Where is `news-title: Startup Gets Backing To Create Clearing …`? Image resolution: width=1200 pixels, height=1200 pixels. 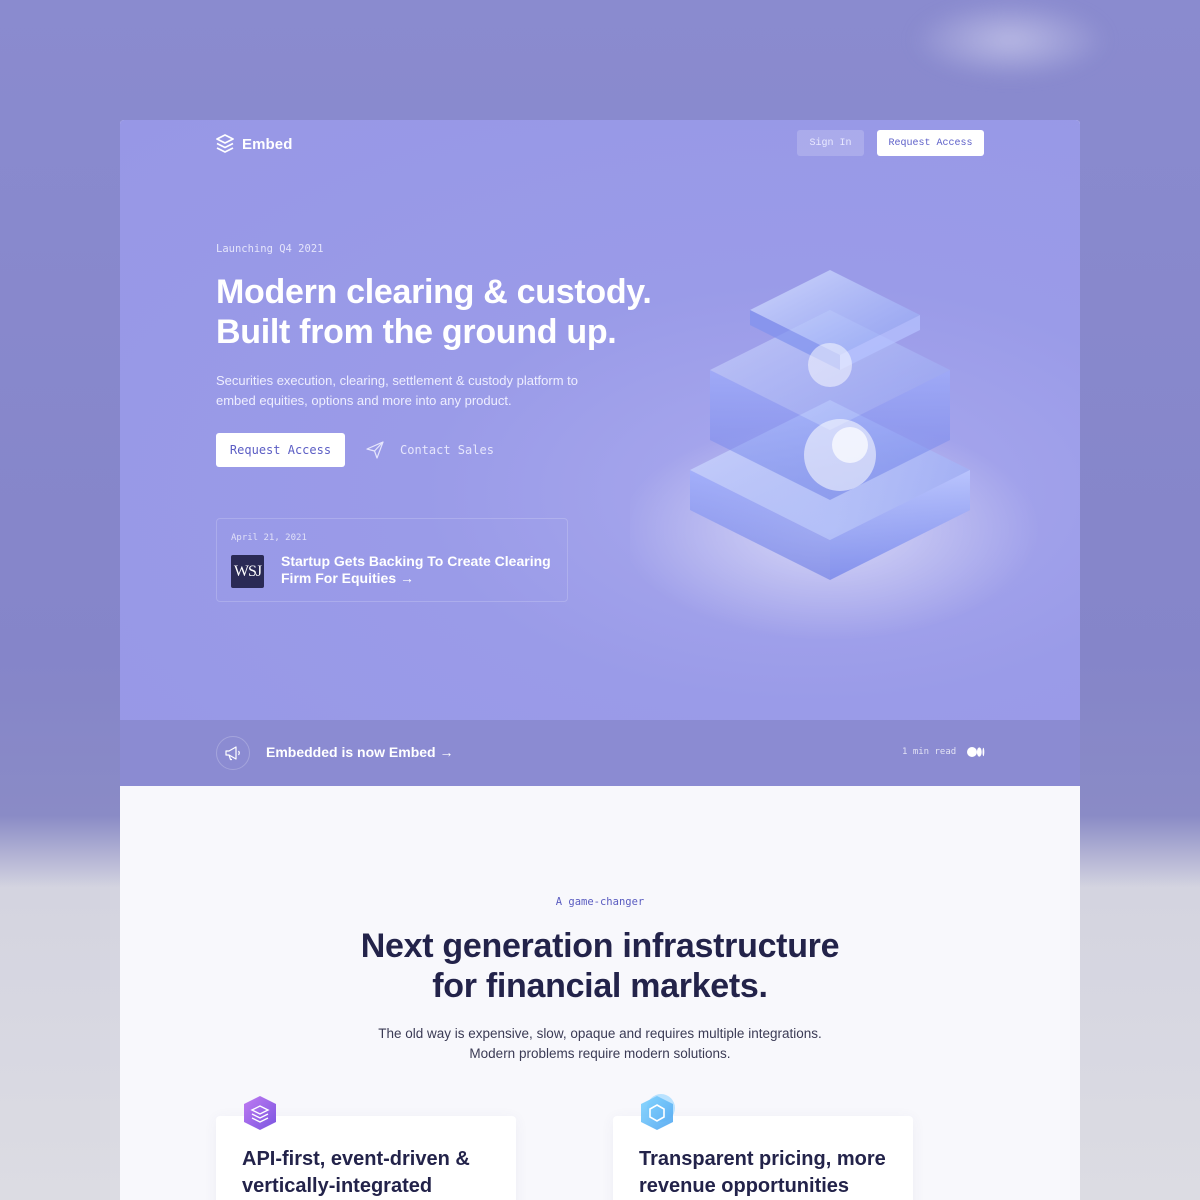
news-title: Startup Gets Backing To Create Clearing … is located at coordinates (423, 570).